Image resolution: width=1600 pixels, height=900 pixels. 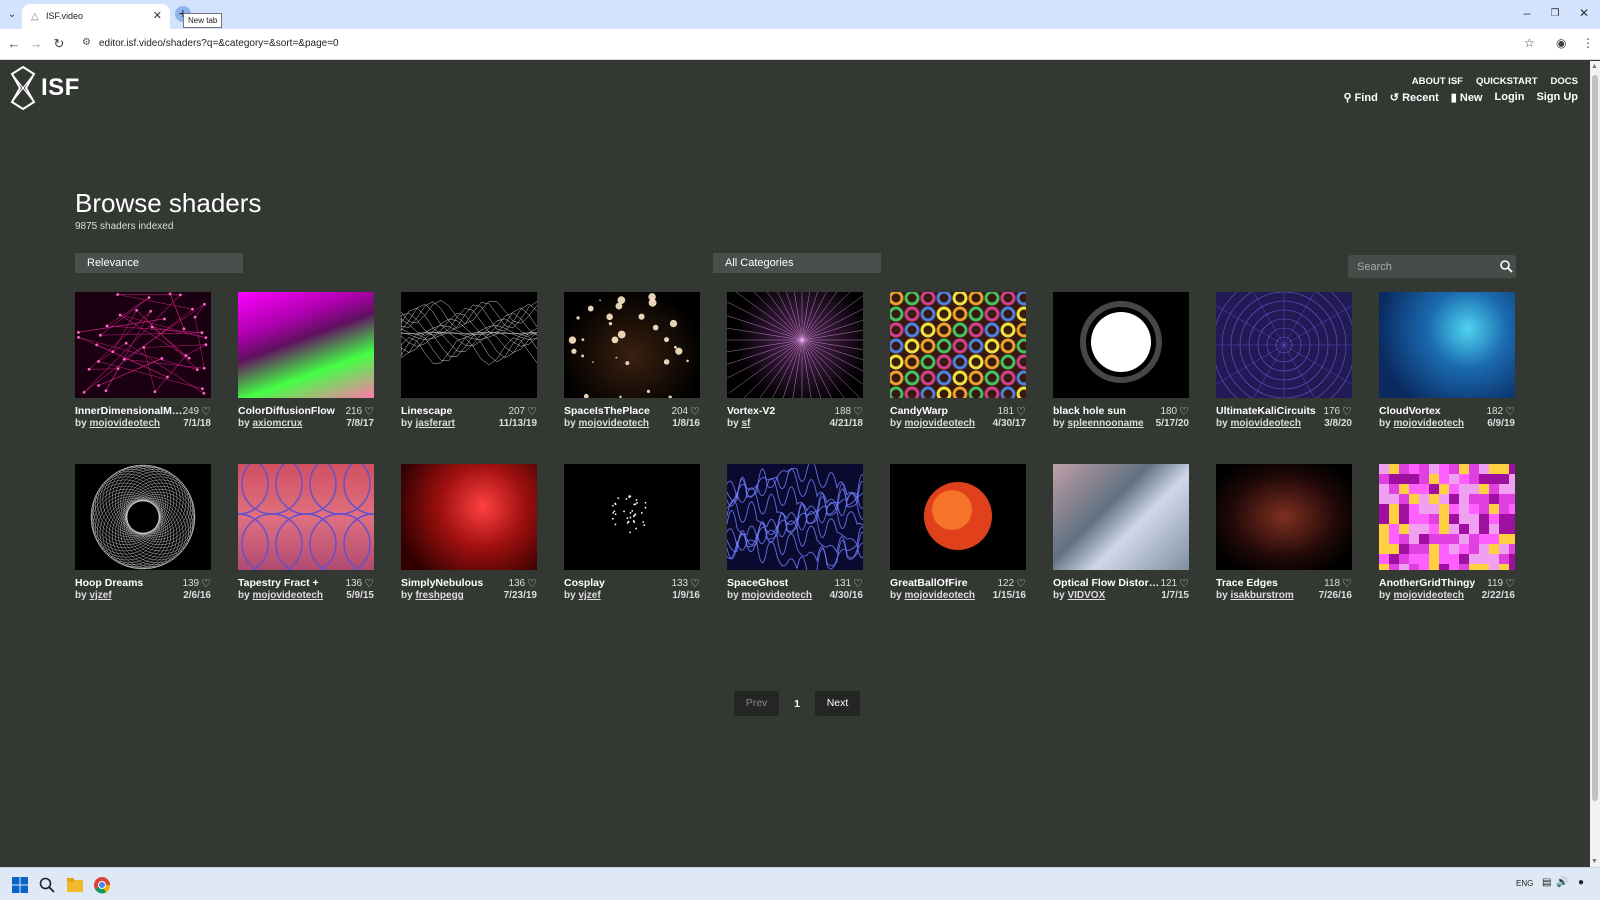 What do you see at coordinates (1546, 882) in the screenshot?
I see `network-icon: ▤` at bounding box center [1546, 882].